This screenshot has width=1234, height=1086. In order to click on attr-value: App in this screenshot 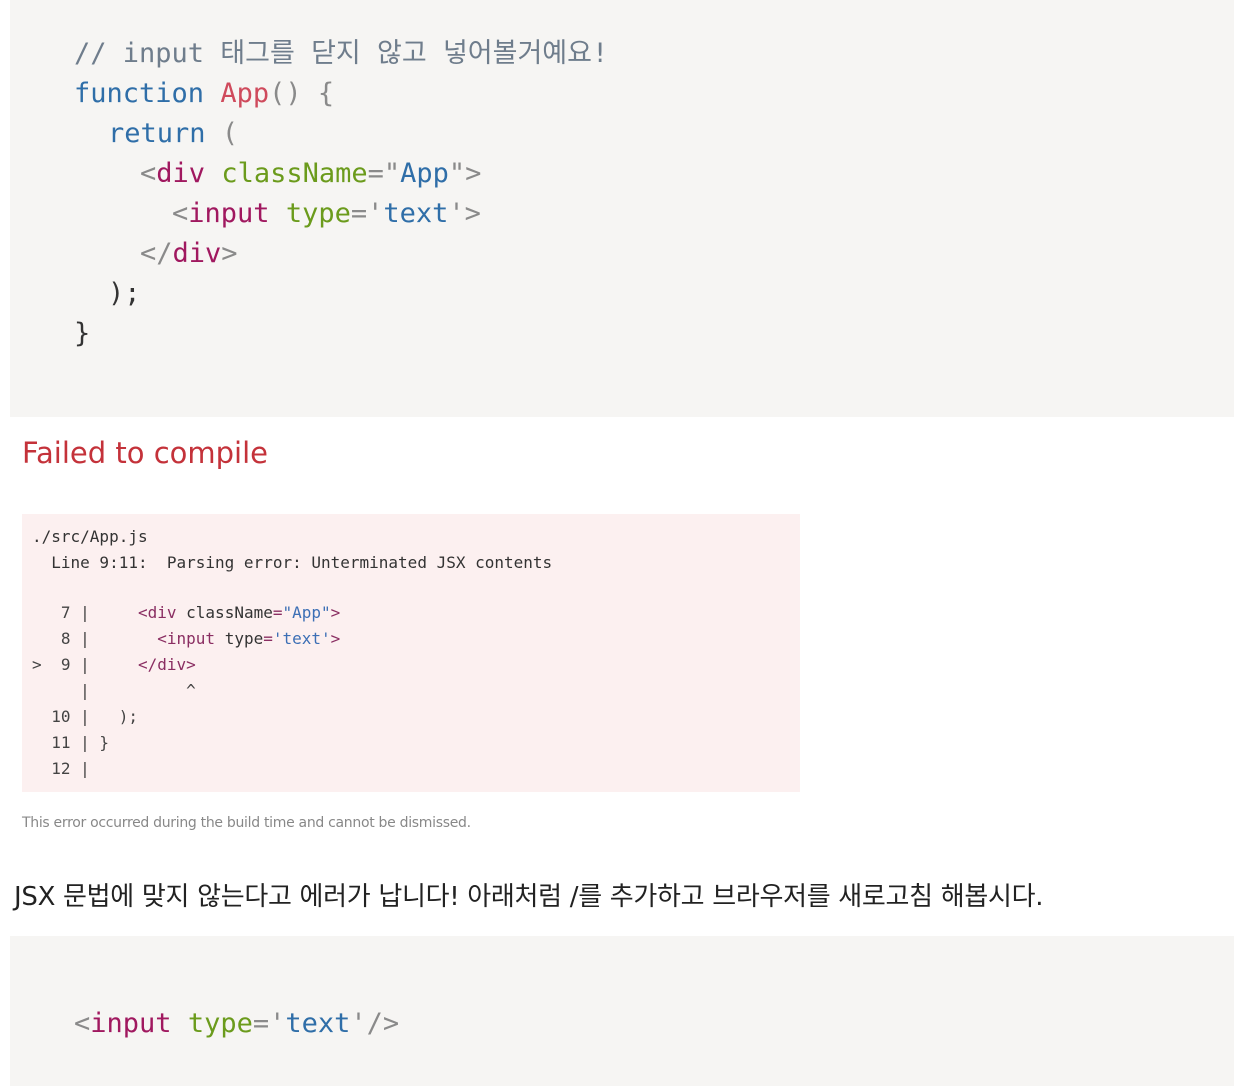, I will do `click(424, 173)`.